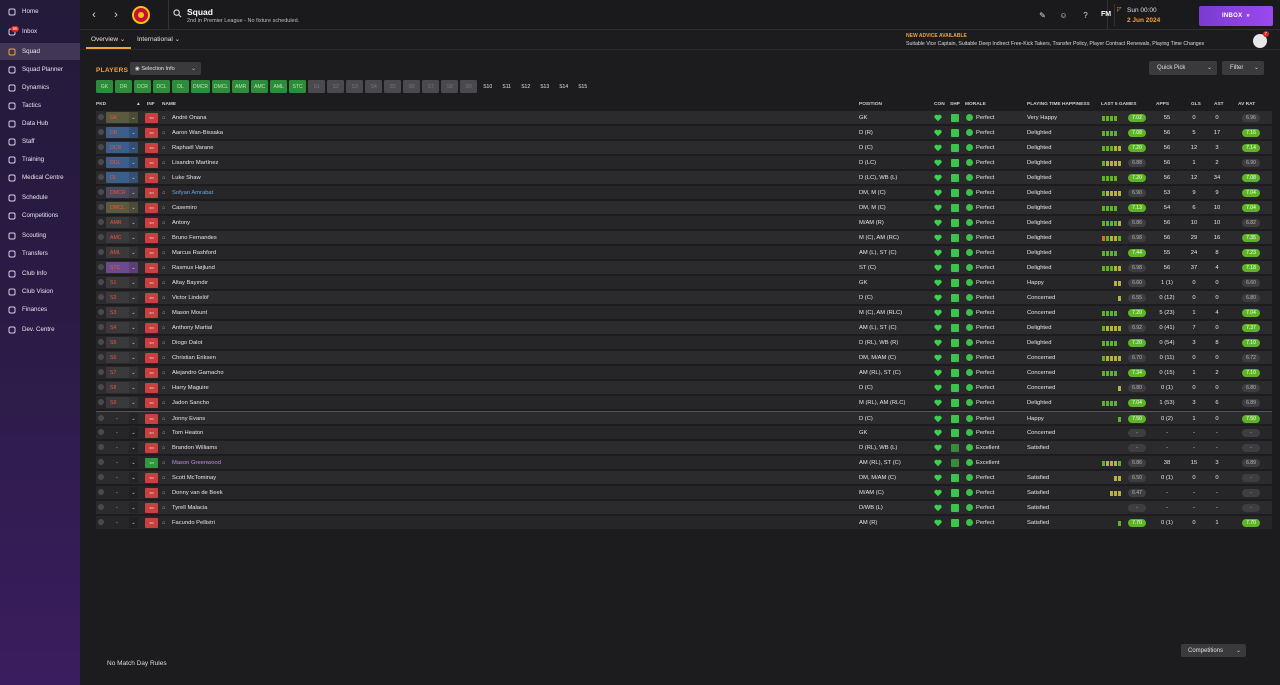  Describe the element at coordinates (412, 86) in the screenshot. I see `position-button-s6: S6` at that location.